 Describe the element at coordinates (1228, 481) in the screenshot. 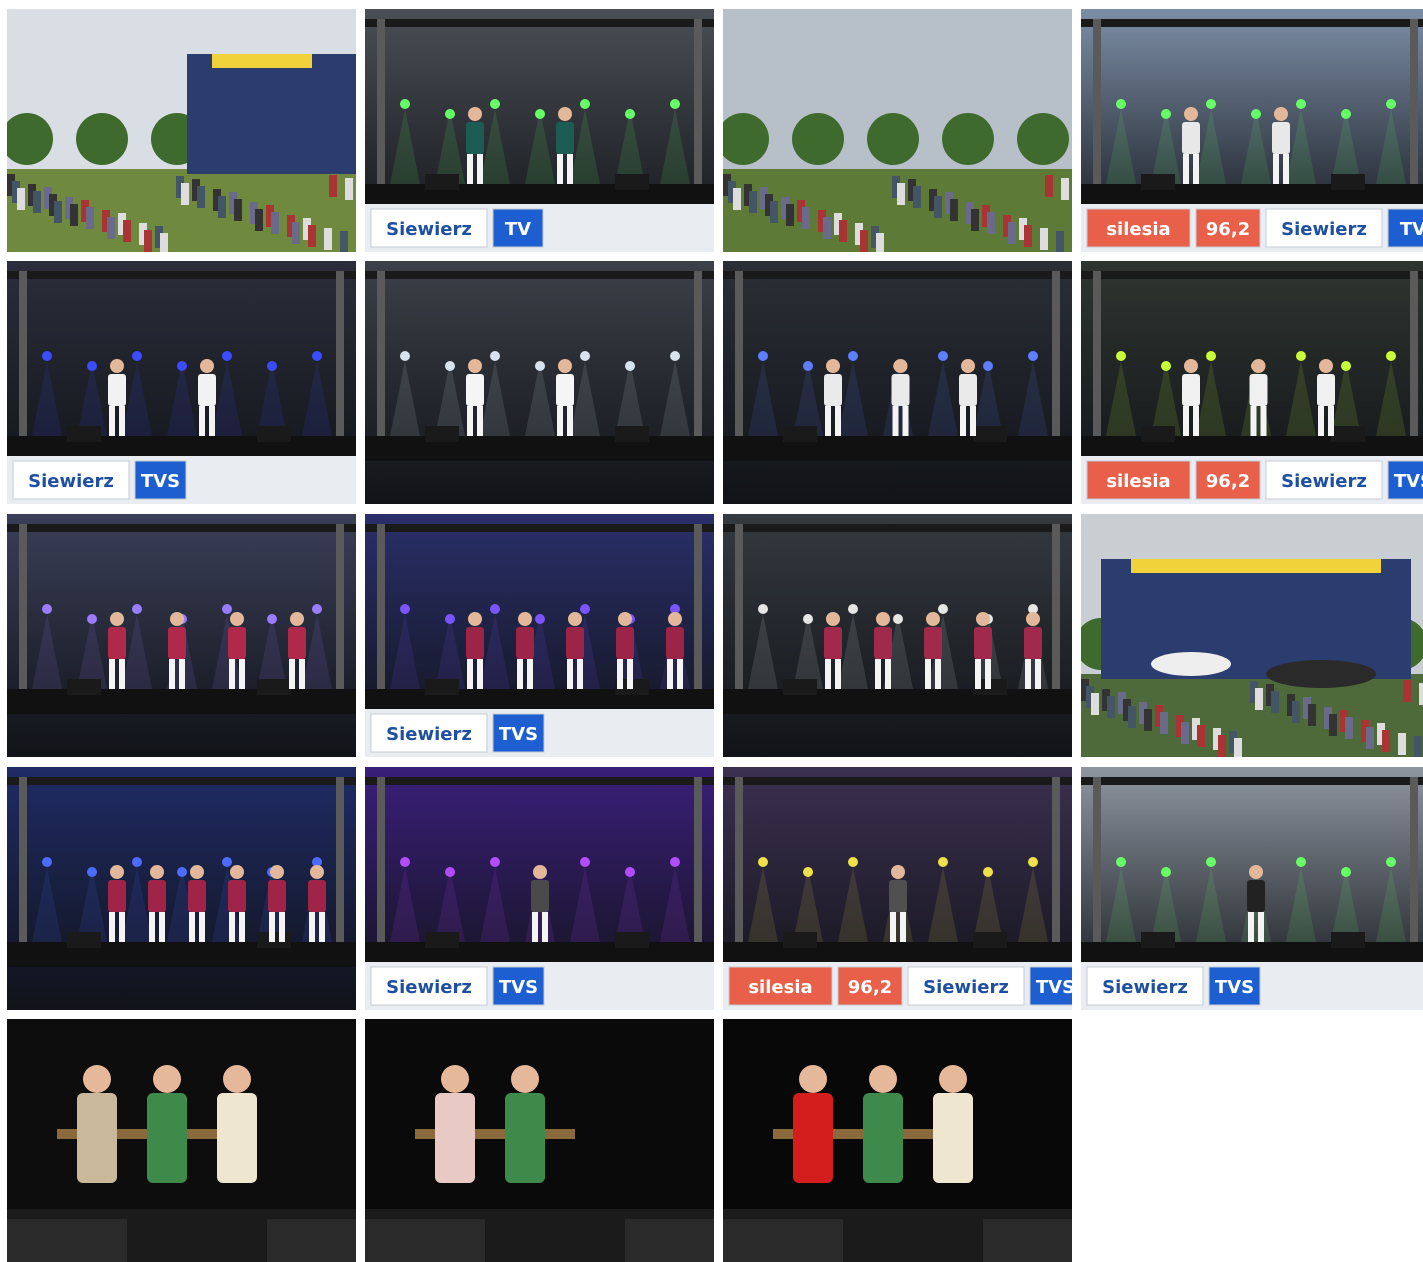

I see `sponsor-label: 96,2` at that location.